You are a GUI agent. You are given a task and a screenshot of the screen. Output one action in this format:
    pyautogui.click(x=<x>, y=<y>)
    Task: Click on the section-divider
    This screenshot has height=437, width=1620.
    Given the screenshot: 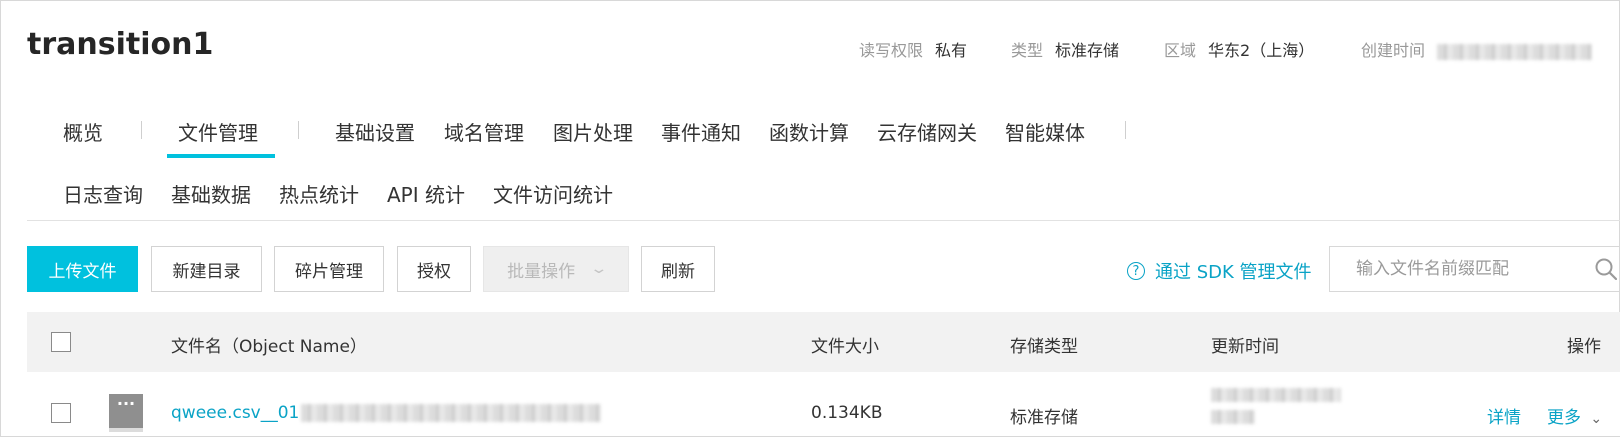 What is the action you would take?
    pyautogui.click(x=823, y=220)
    